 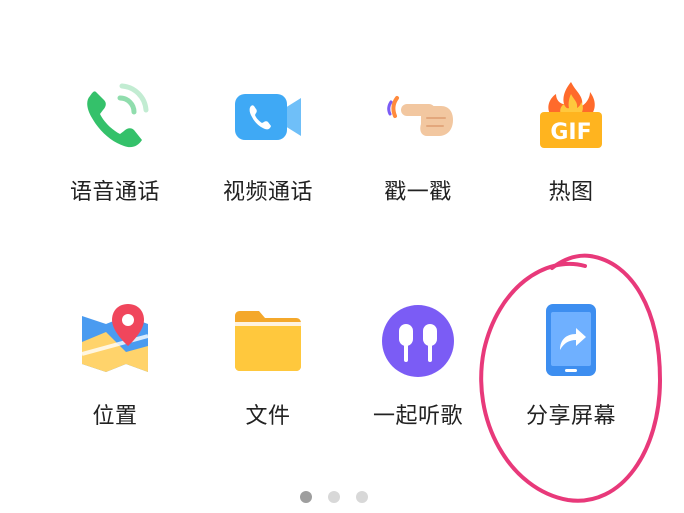 What do you see at coordinates (418, 117) in the screenshot?
I see `poke-icon` at bounding box center [418, 117].